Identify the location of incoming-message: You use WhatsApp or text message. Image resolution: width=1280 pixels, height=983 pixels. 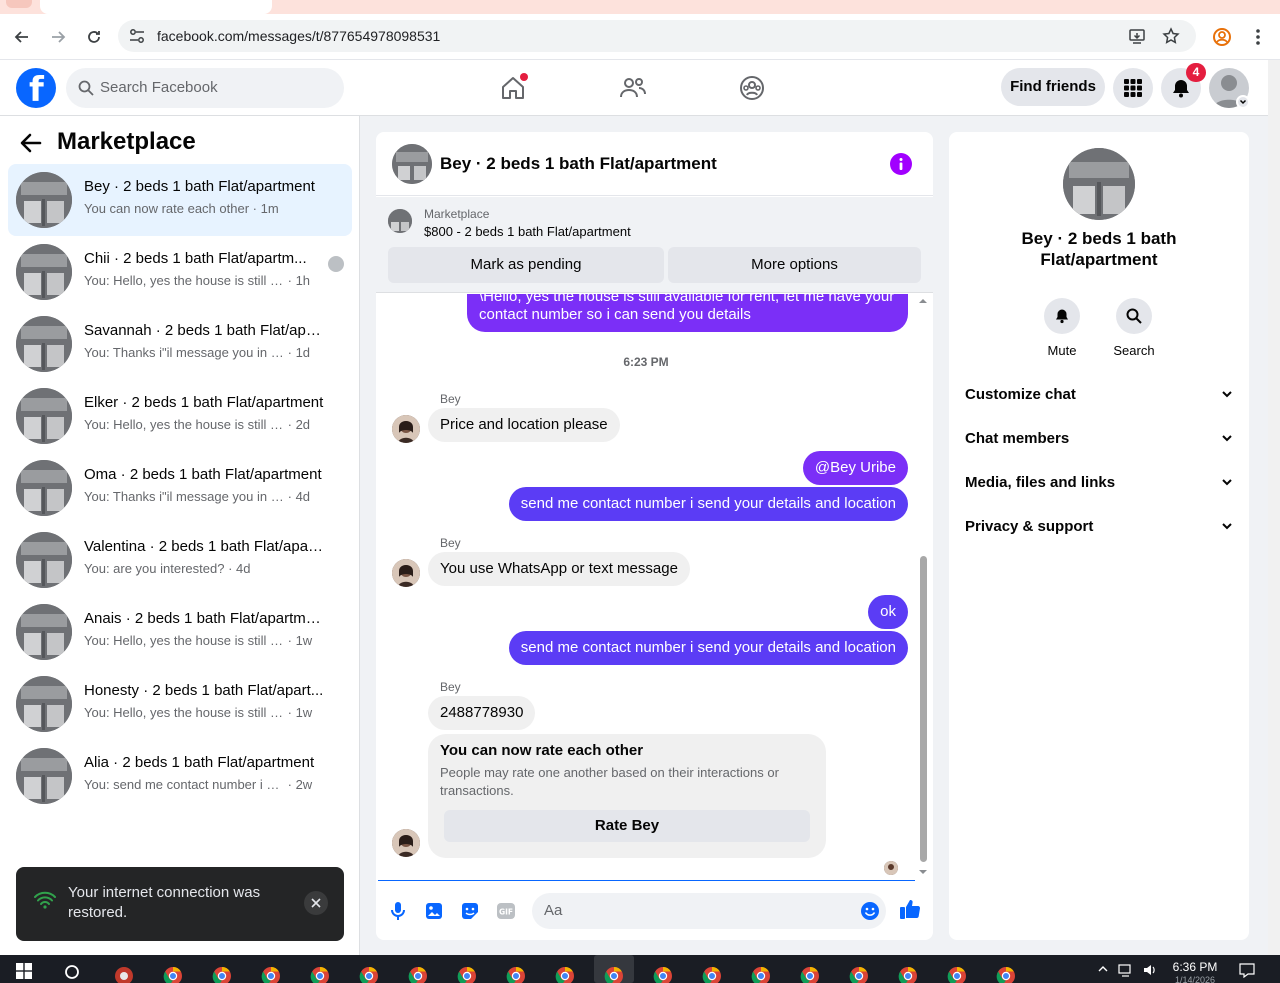
(559, 569).